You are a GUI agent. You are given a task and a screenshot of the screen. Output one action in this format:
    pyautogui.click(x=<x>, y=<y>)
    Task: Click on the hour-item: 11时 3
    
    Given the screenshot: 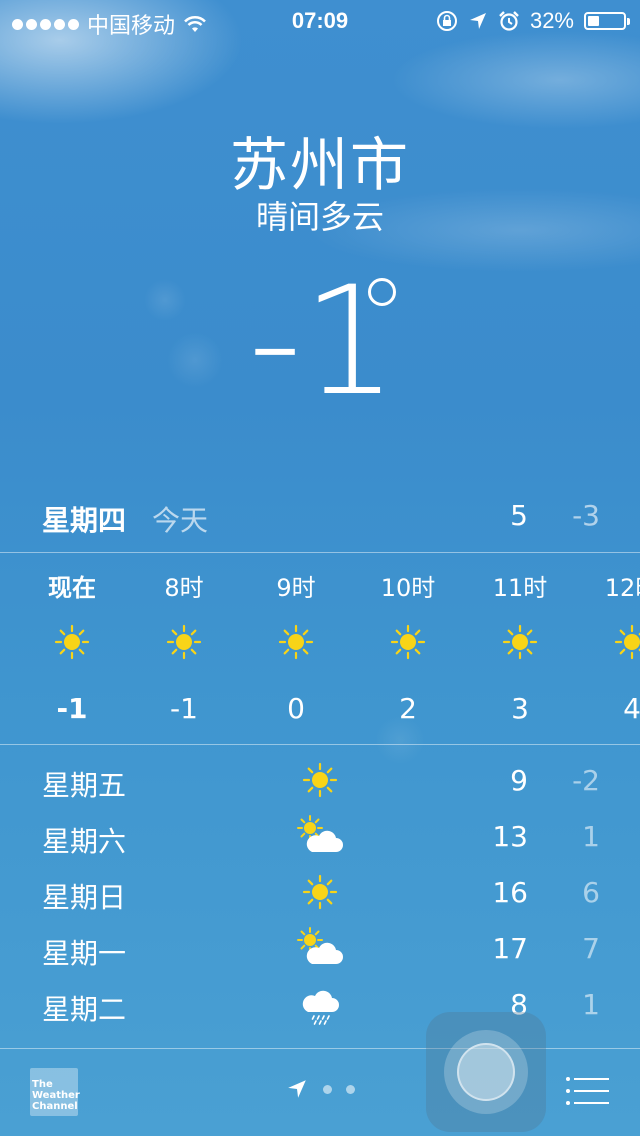 What is the action you would take?
    pyautogui.click(x=520, y=648)
    